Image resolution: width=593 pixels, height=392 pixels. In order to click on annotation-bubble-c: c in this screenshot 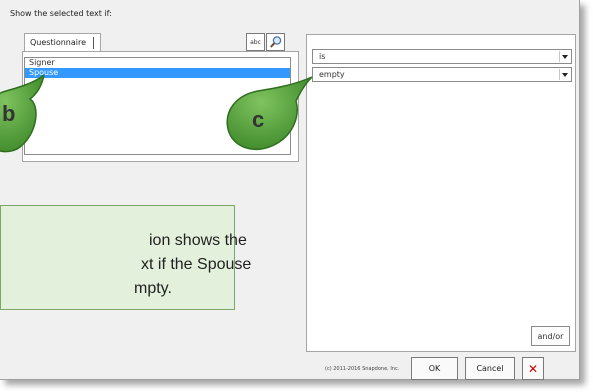, I will do `click(269, 120)`.